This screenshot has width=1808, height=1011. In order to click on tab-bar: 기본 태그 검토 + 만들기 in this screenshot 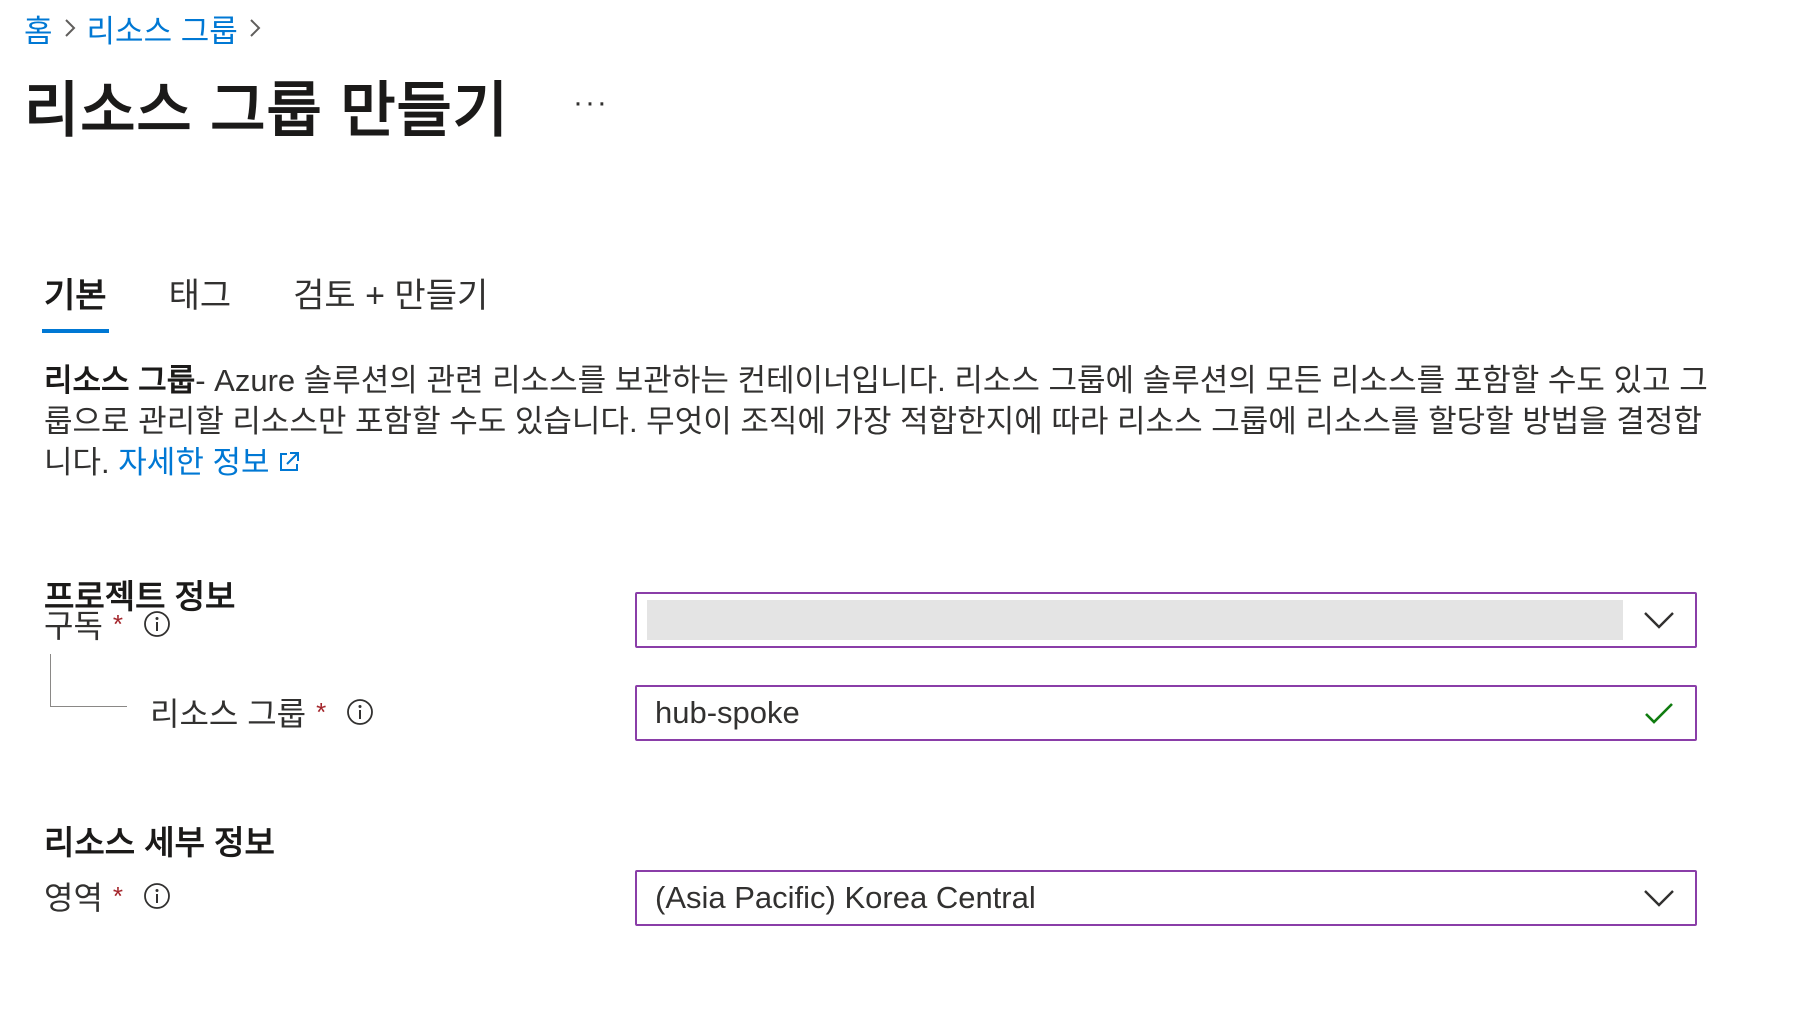, I will do `click(295, 300)`.